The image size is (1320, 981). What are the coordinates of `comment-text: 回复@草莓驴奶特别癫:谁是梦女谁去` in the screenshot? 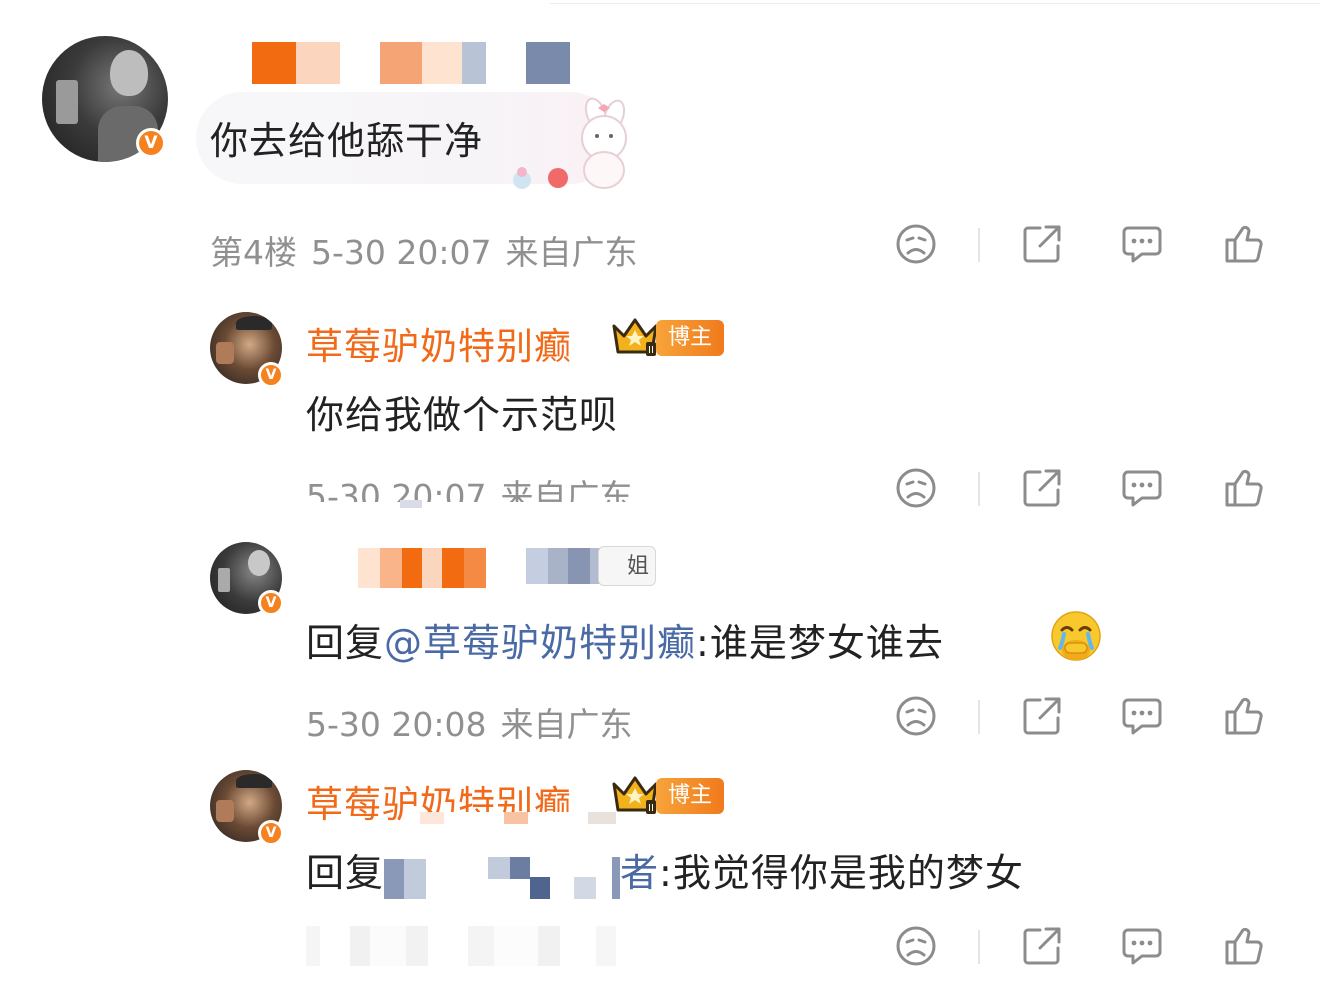 It's located at (625, 639).